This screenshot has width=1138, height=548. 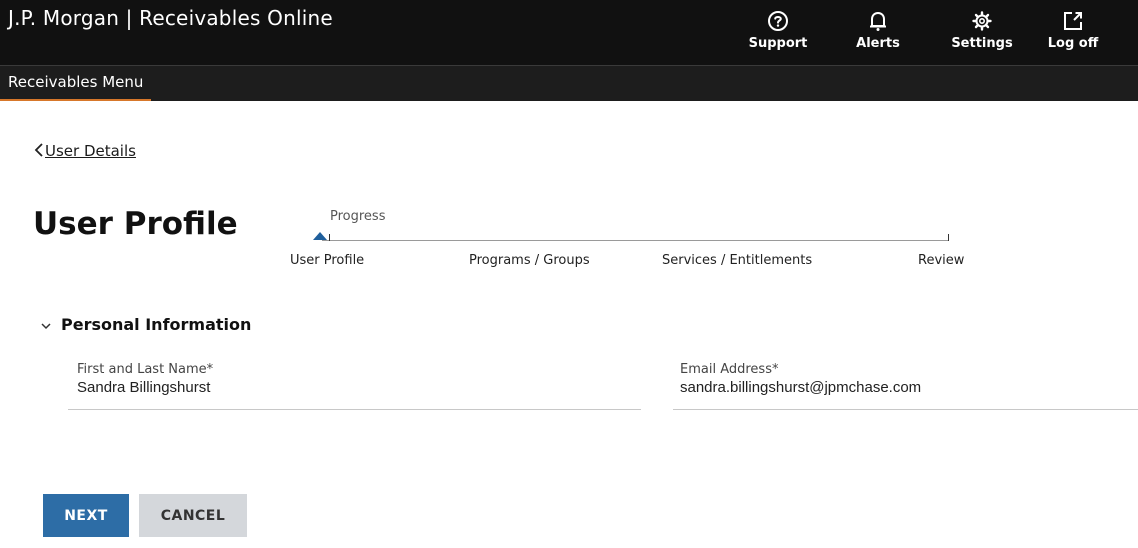 What do you see at coordinates (982, 22) in the screenshot?
I see `gear-icon` at bounding box center [982, 22].